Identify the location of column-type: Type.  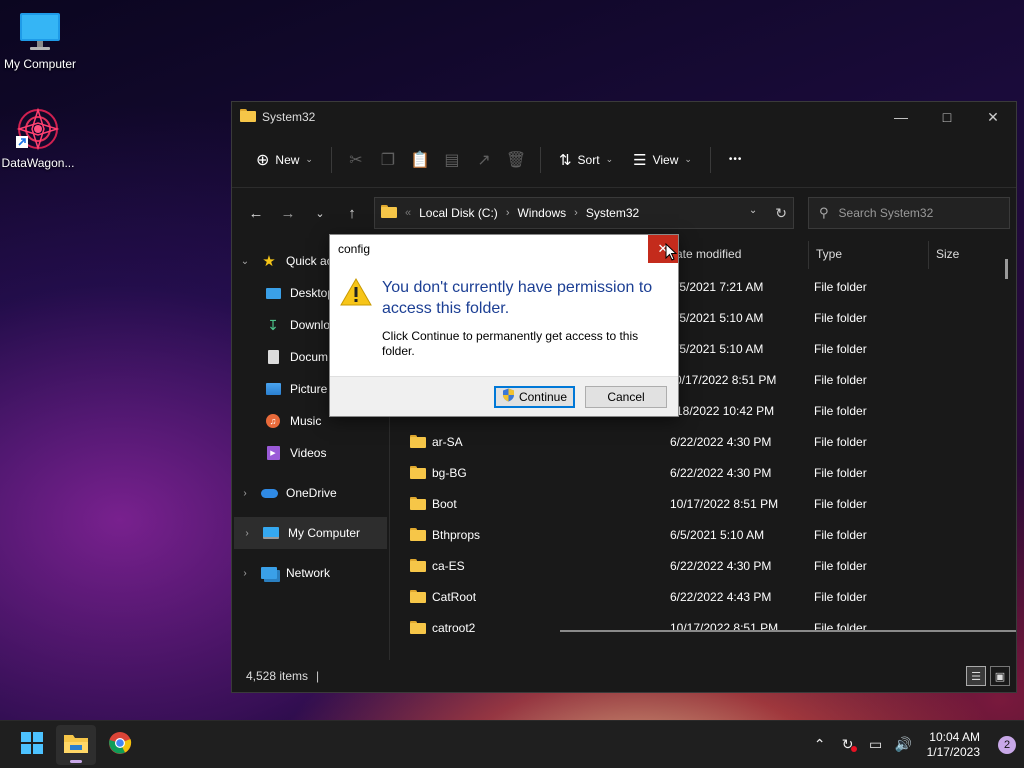
(829, 254).